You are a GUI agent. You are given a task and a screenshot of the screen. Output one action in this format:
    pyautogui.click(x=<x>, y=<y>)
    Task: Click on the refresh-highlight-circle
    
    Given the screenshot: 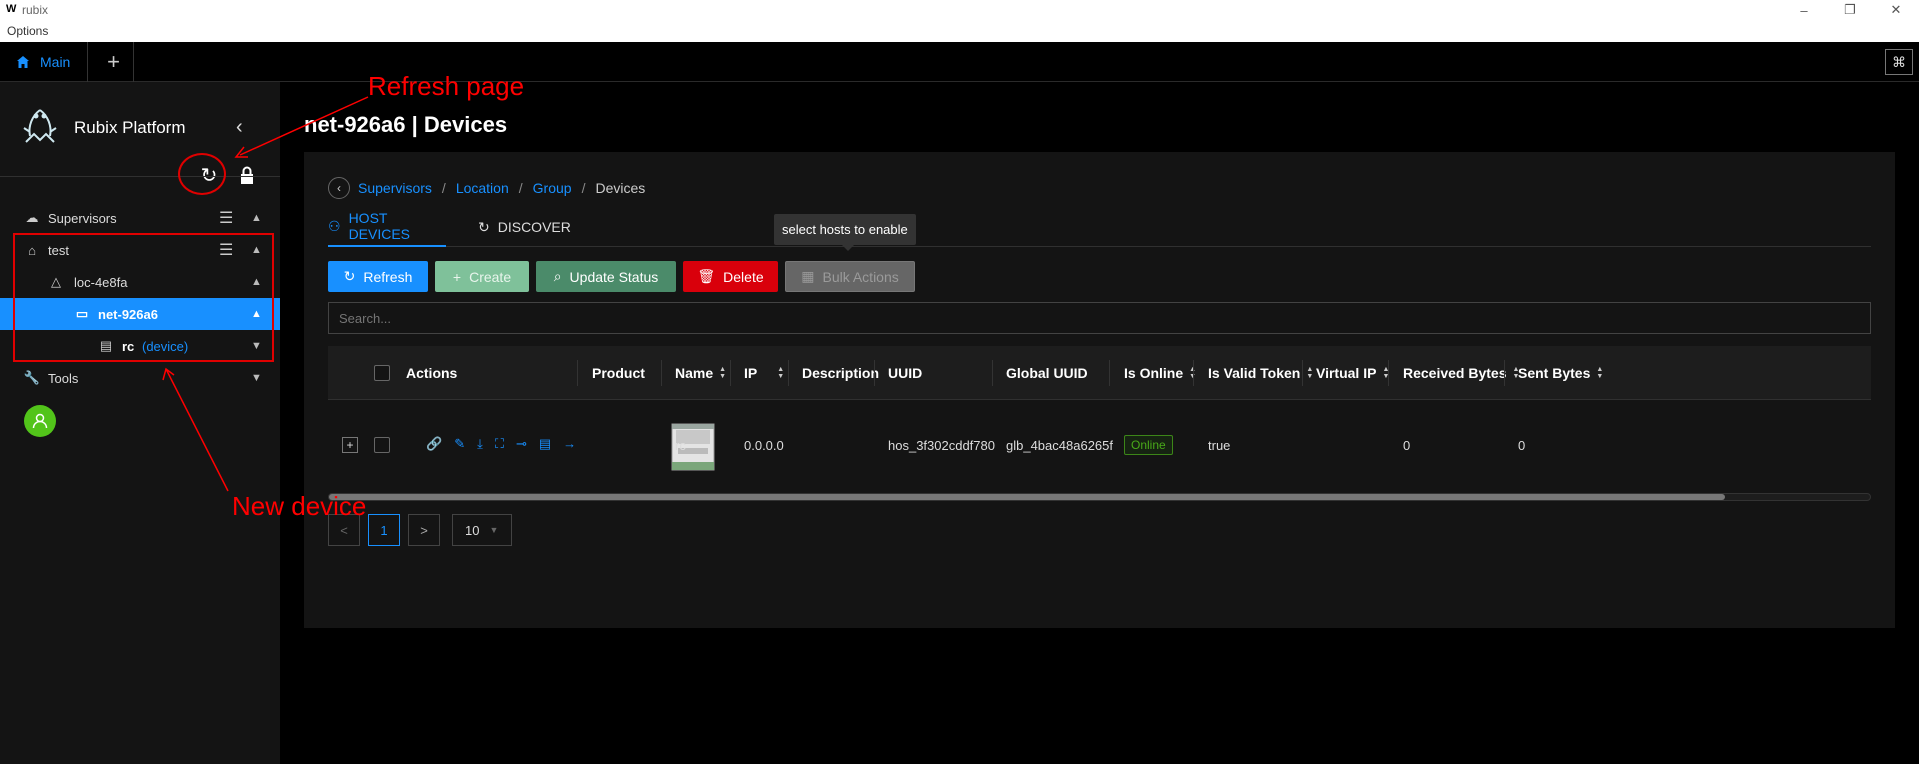 What is the action you would take?
    pyautogui.click(x=202, y=174)
    